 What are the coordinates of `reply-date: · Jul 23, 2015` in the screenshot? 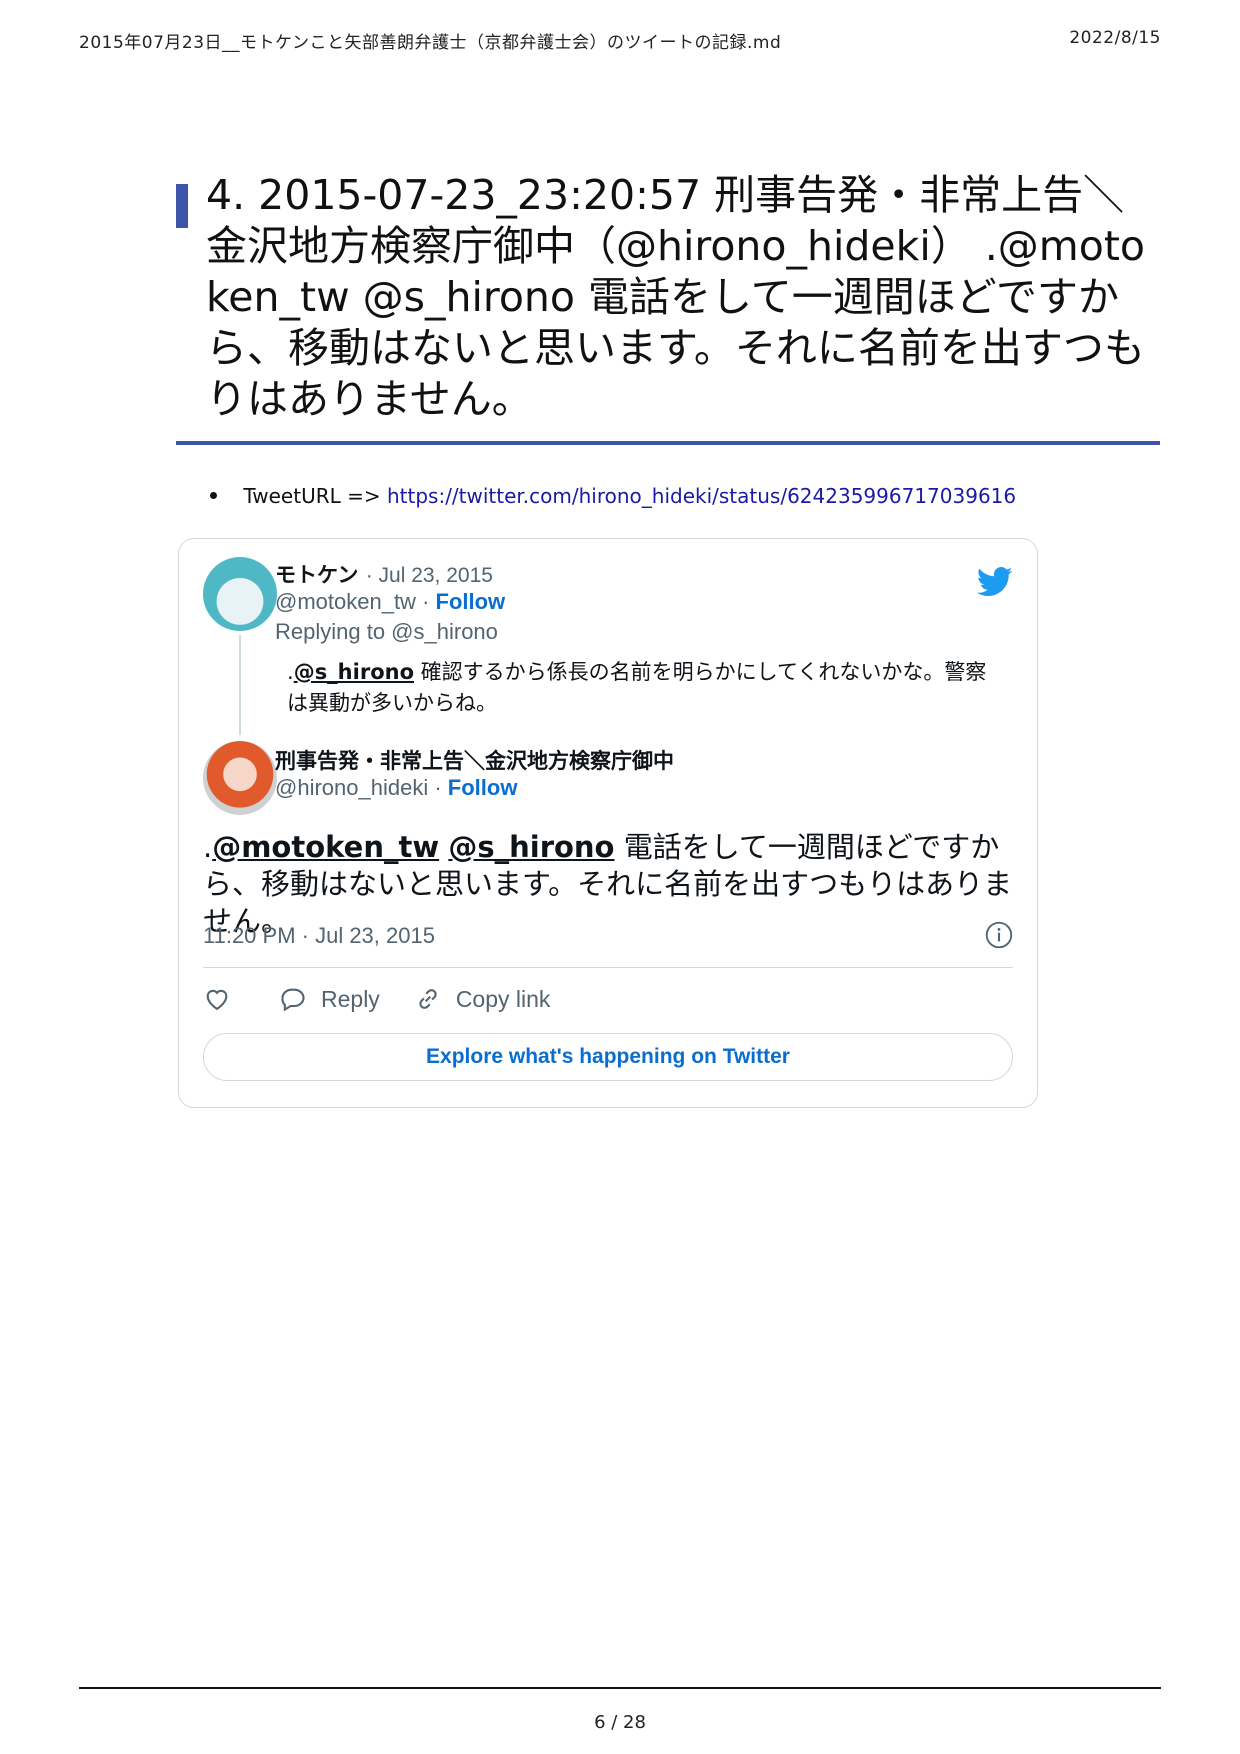 It's located at (429, 575).